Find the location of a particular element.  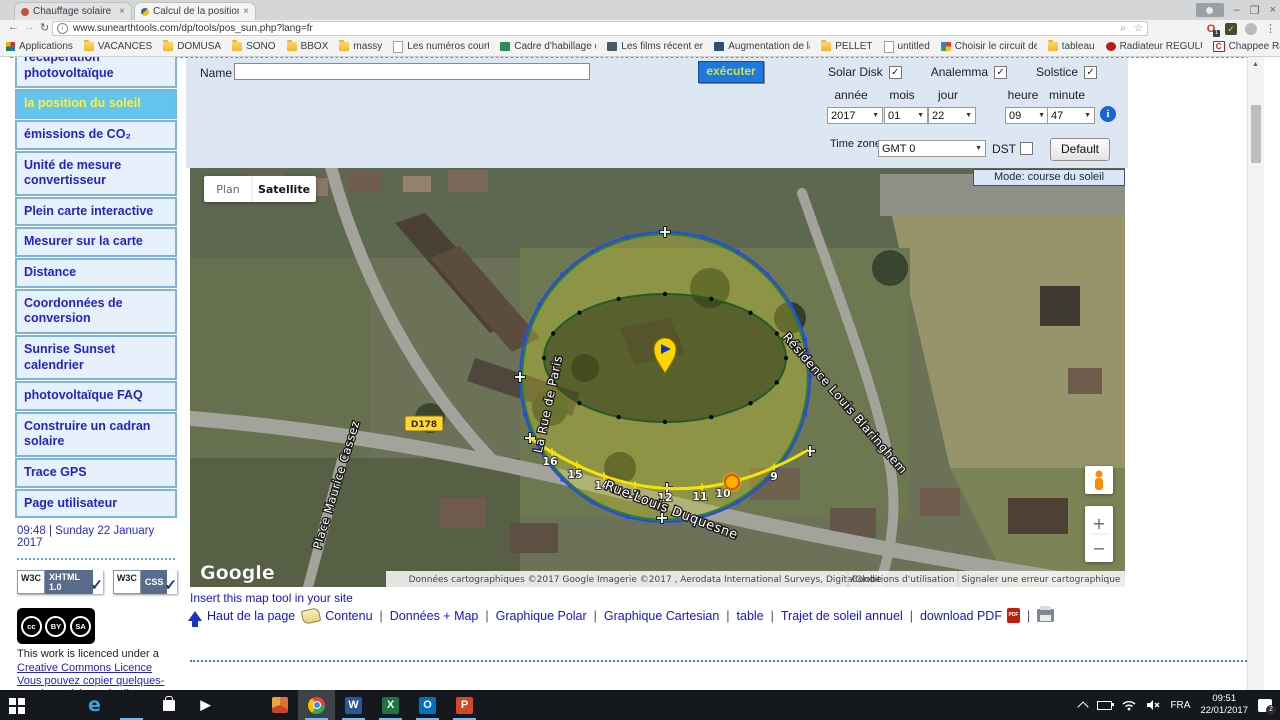

tab-sun-position: Calcul de la position du s × is located at coordinates (195, 11).